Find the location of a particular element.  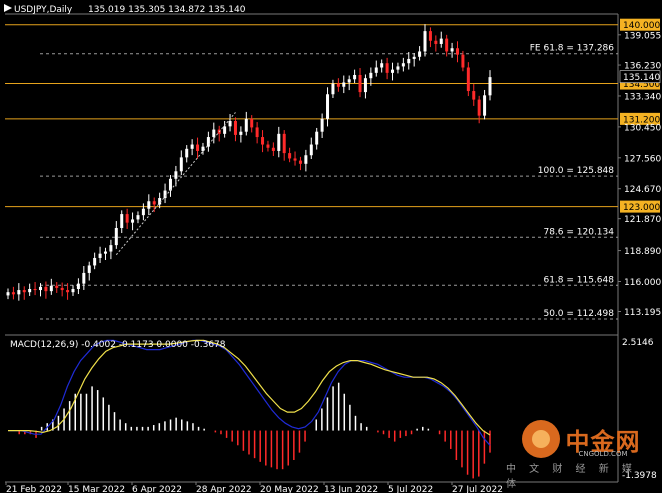

y-tick-6: 121.870 is located at coordinates (642, 220).